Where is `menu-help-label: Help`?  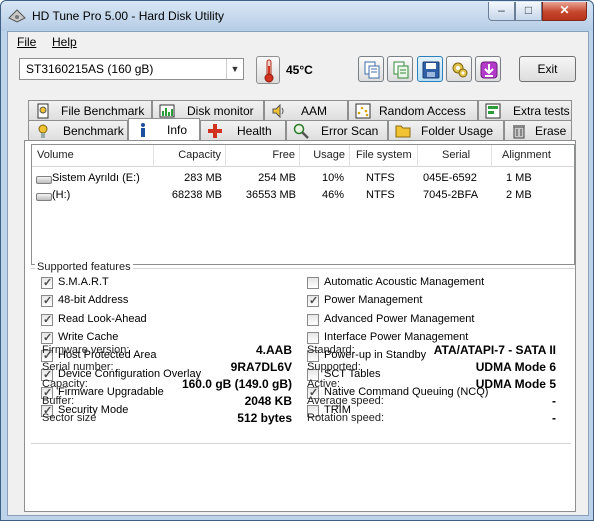 menu-help-label: Help is located at coordinates (64, 42).